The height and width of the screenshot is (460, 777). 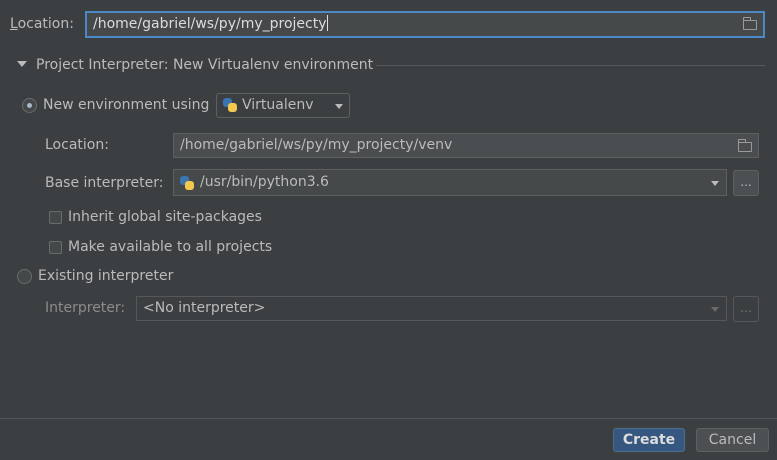 What do you see at coordinates (570, 65) in the screenshot?
I see `section-divider` at bounding box center [570, 65].